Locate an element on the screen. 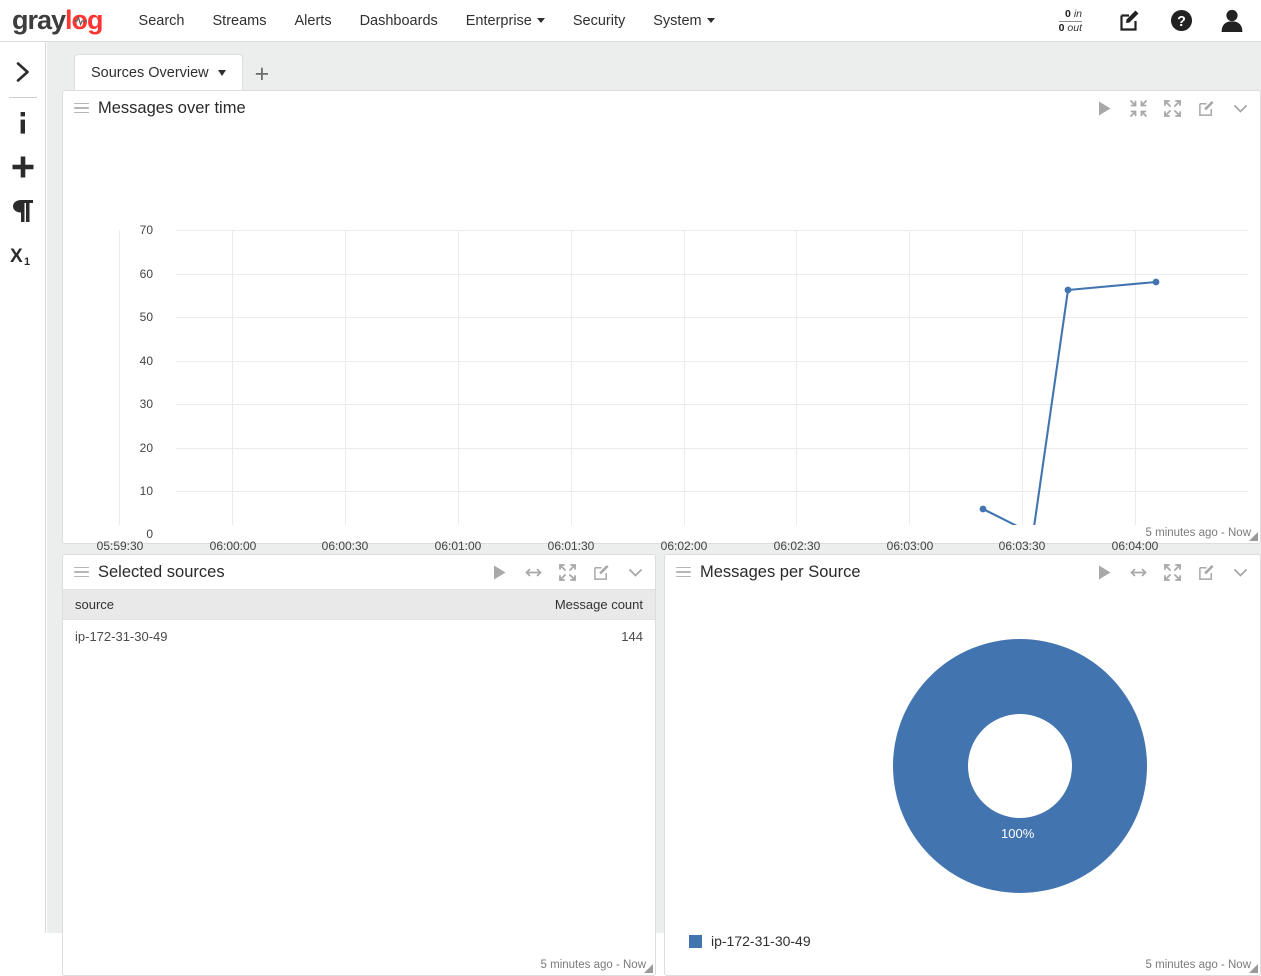  info-icon is located at coordinates (22, 123).